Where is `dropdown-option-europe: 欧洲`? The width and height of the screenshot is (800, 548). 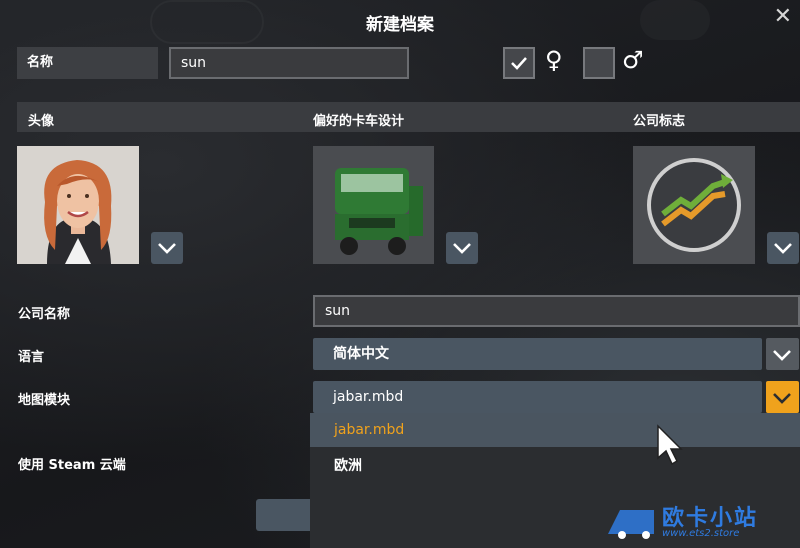 dropdown-option-europe: 欧洲 is located at coordinates (555, 466).